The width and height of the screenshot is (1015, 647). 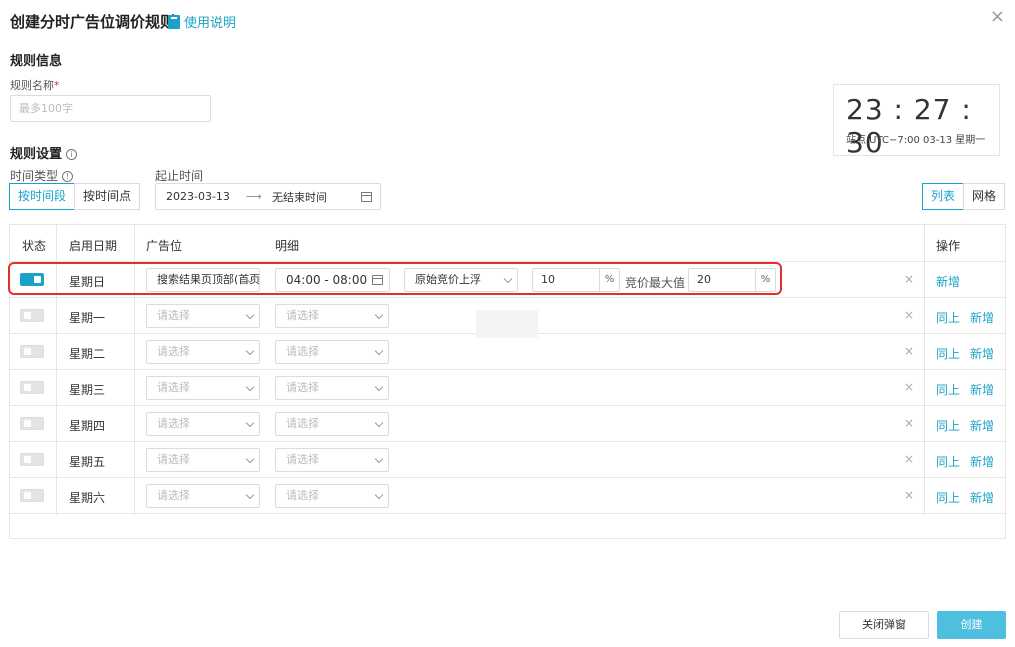 I want to click on site-clock: 23 : 27 : 30 站点 UTC−7:00 03-13 星期一, so click(x=916, y=121).